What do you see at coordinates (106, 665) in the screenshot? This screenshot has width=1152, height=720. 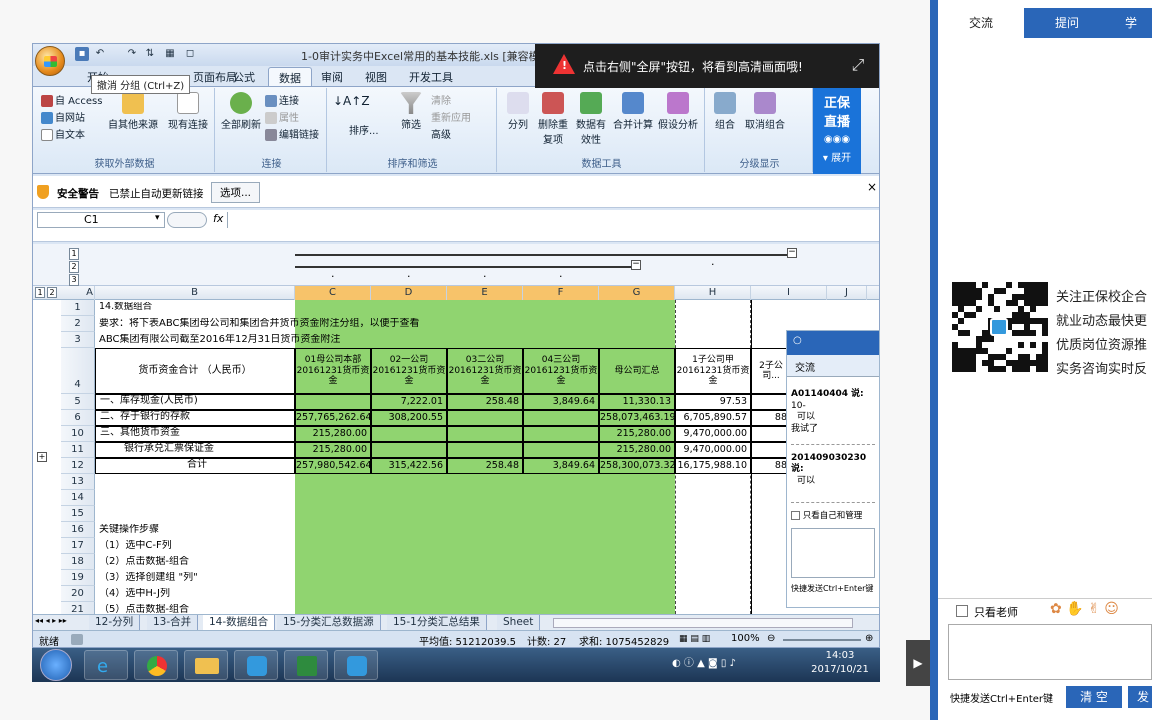 I see `ie-icon: e` at bounding box center [106, 665].